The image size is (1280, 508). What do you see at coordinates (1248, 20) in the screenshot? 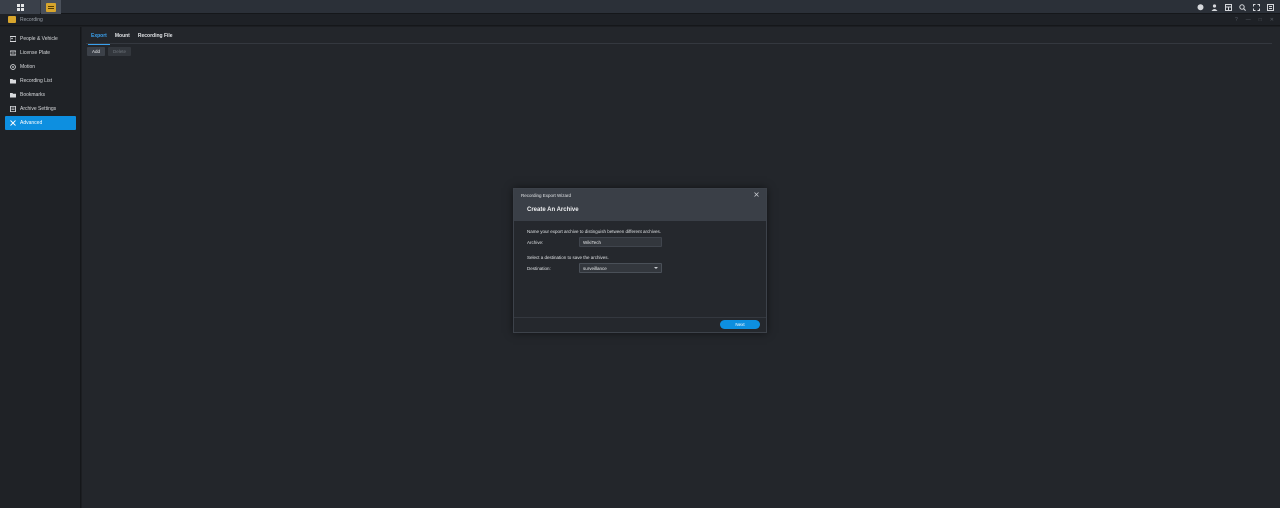
I see `minimize-button: —` at bounding box center [1248, 20].